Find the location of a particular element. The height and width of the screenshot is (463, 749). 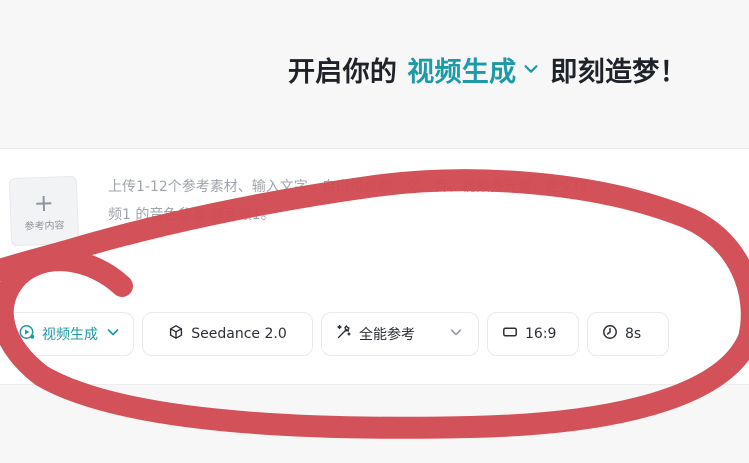

prompt-placeholder-line-1: 上传1-12个参考素材、输入文字，自由组合图、文、音、视频多元素，定义精 is located at coordinates (348, 187).